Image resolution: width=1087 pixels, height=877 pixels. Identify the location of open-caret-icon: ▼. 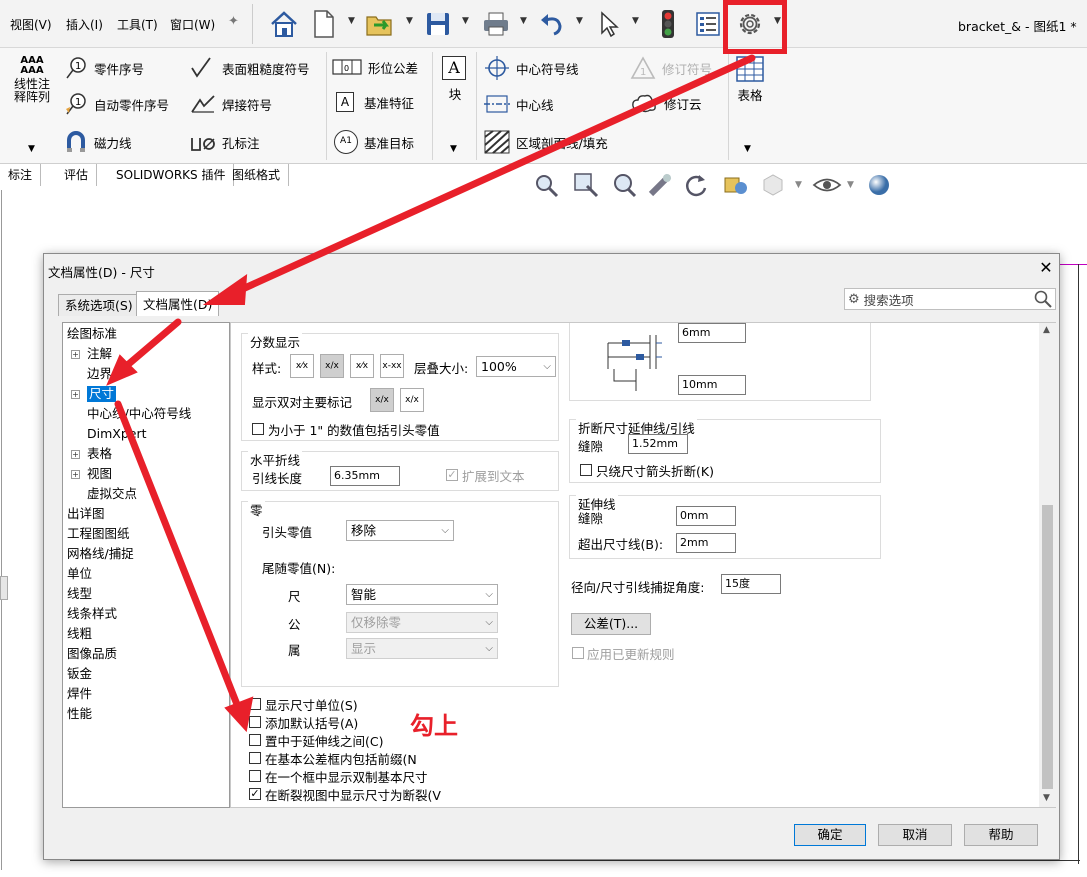
(409, 21).